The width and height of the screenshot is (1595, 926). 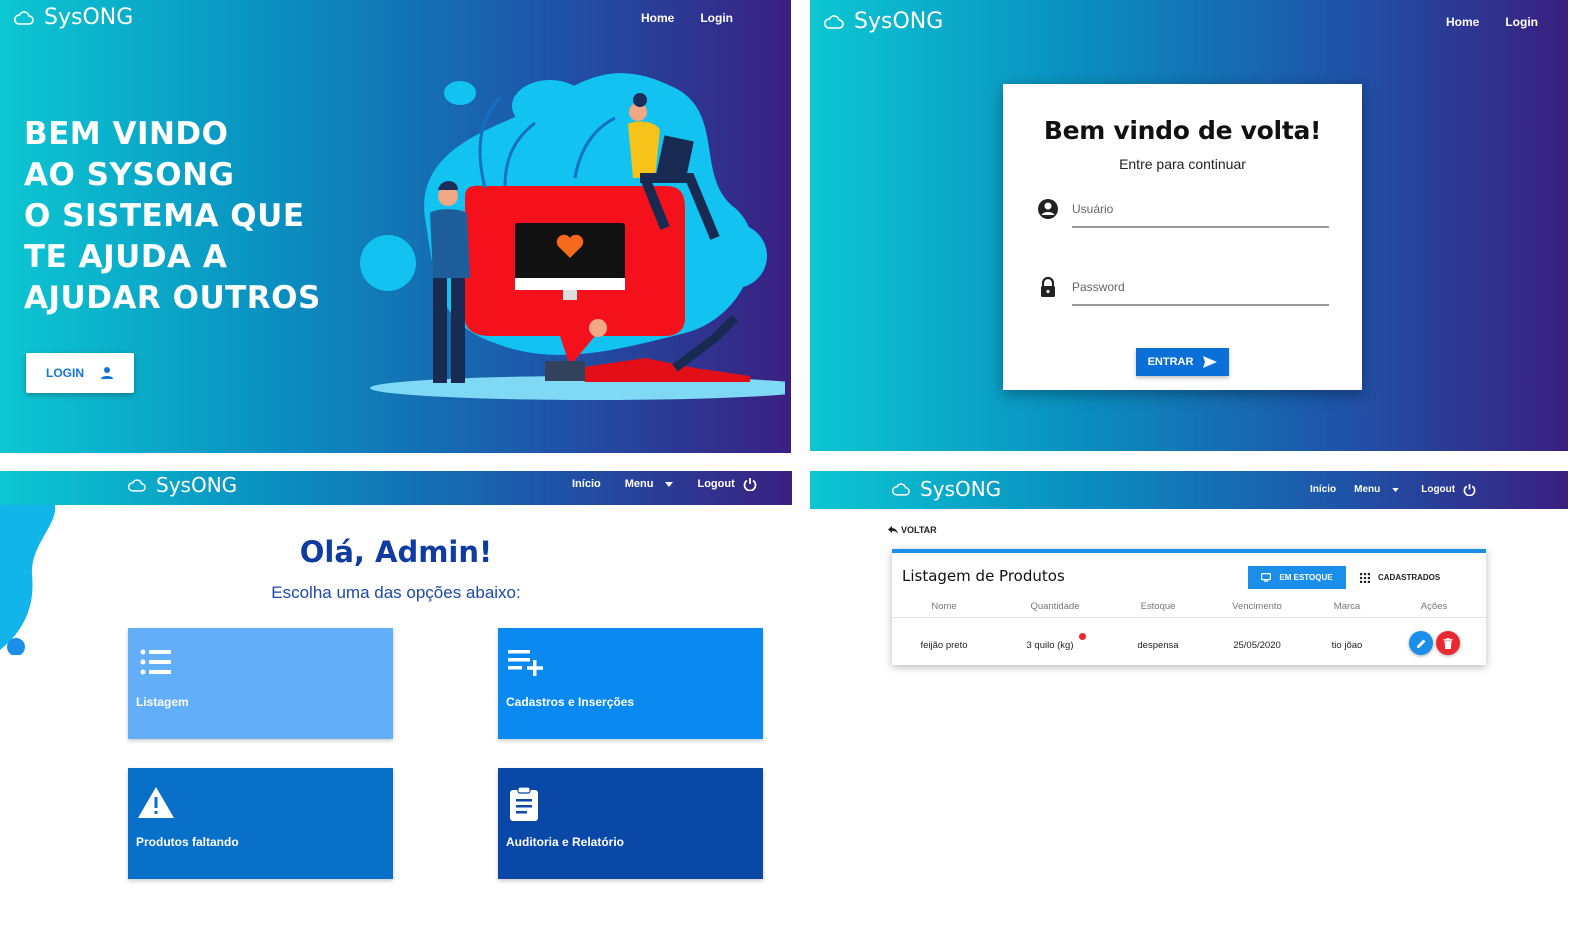 What do you see at coordinates (570, 702) in the screenshot?
I see `tile-label: Cadastros e Inserções` at bounding box center [570, 702].